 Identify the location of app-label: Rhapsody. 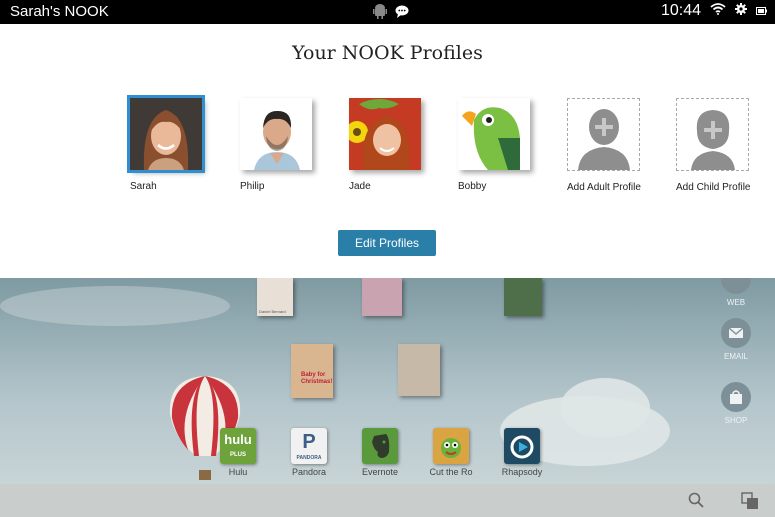
(522, 472).